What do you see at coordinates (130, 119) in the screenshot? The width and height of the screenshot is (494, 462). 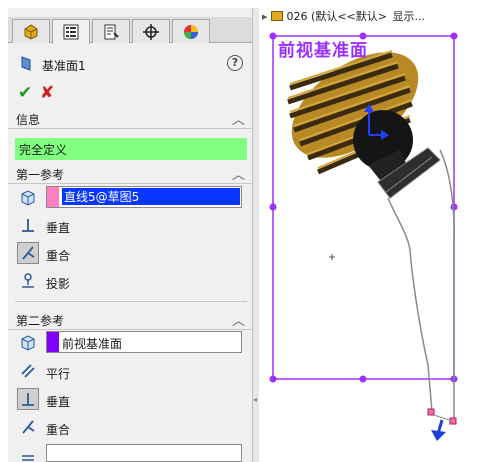 I see `info-section-header: 信息 ︿` at bounding box center [130, 119].